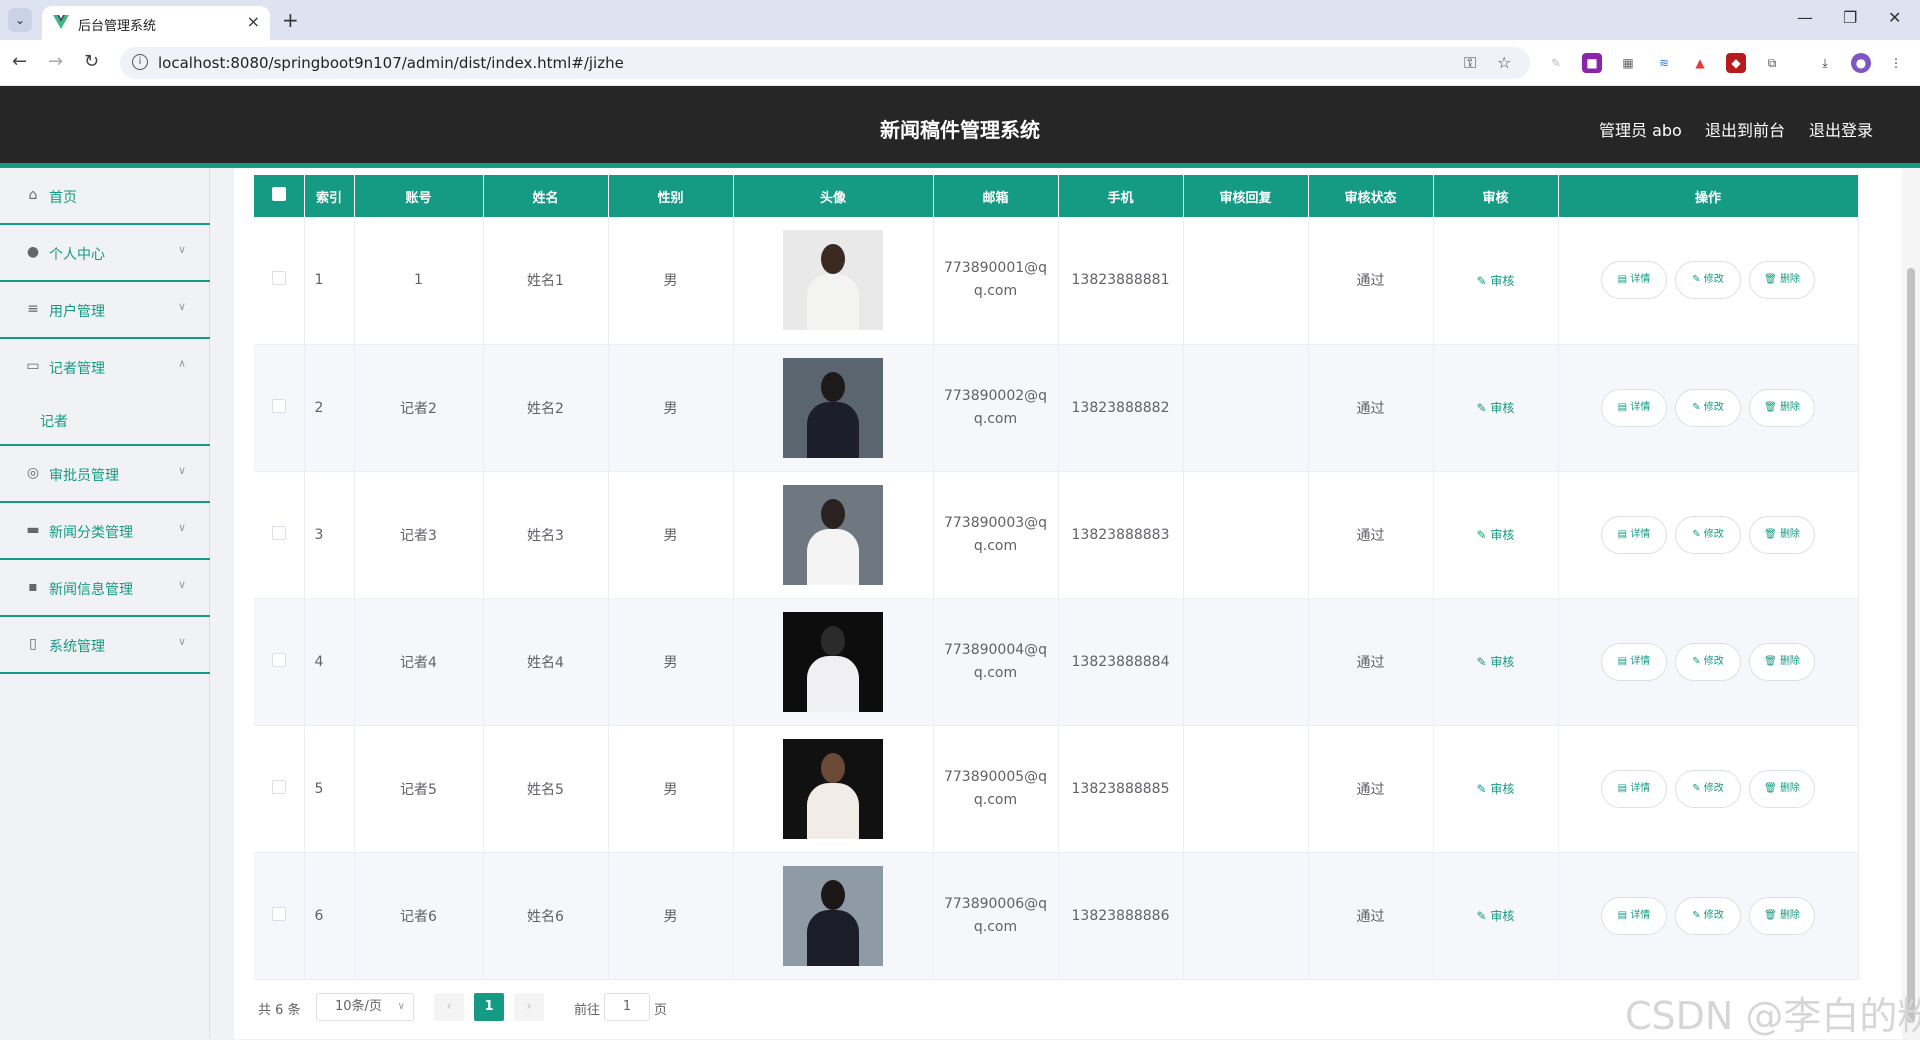 The height and width of the screenshot is (1040, 1920). What do you see at coordinates (1736, 63) in the screenshot?
I see `ublock-icon: ◆` at bounding box center [1736, 63].